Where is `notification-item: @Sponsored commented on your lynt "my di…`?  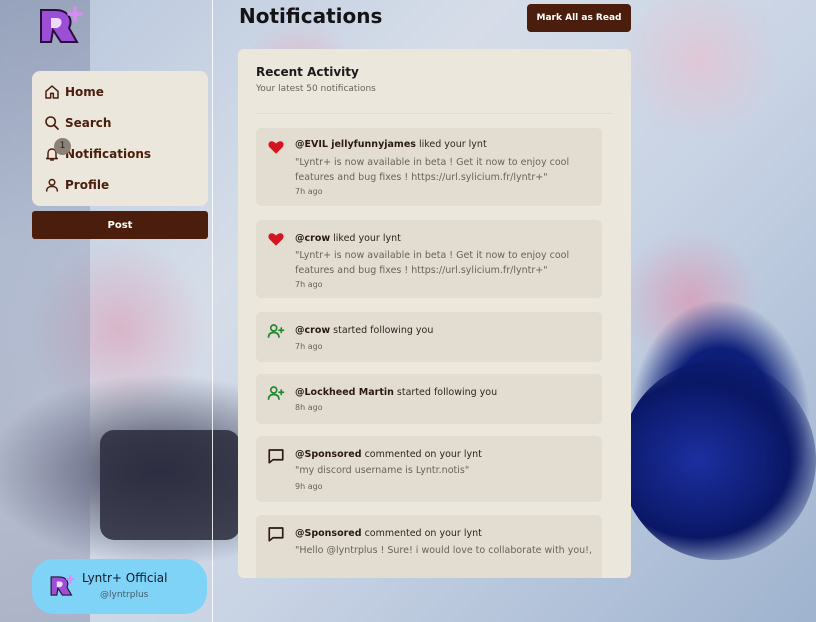
notification-item: @Sponsored commented on your lynt "my di… is located at coordinates (429, 469).